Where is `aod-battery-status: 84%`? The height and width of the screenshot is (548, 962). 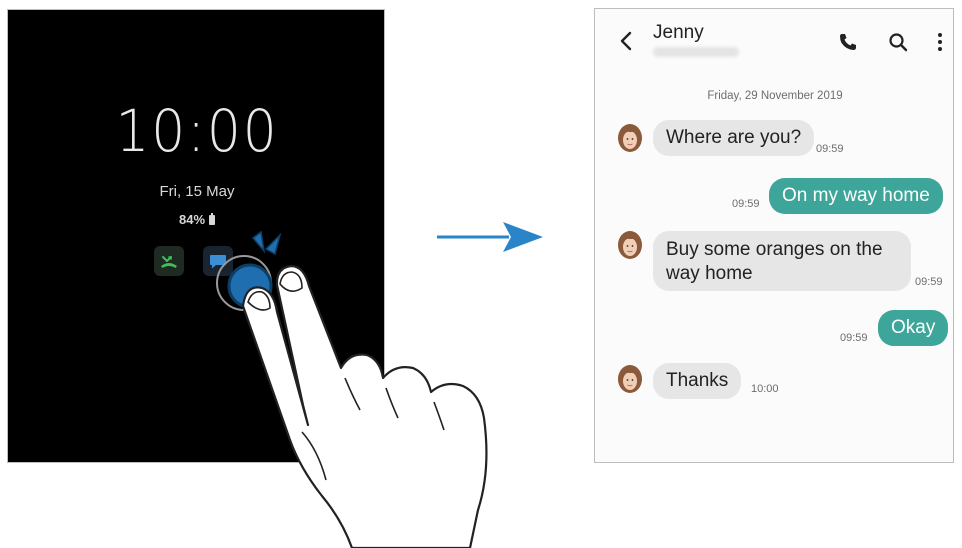 aod-battery-status: 84% is located at coordinates (197, 219).